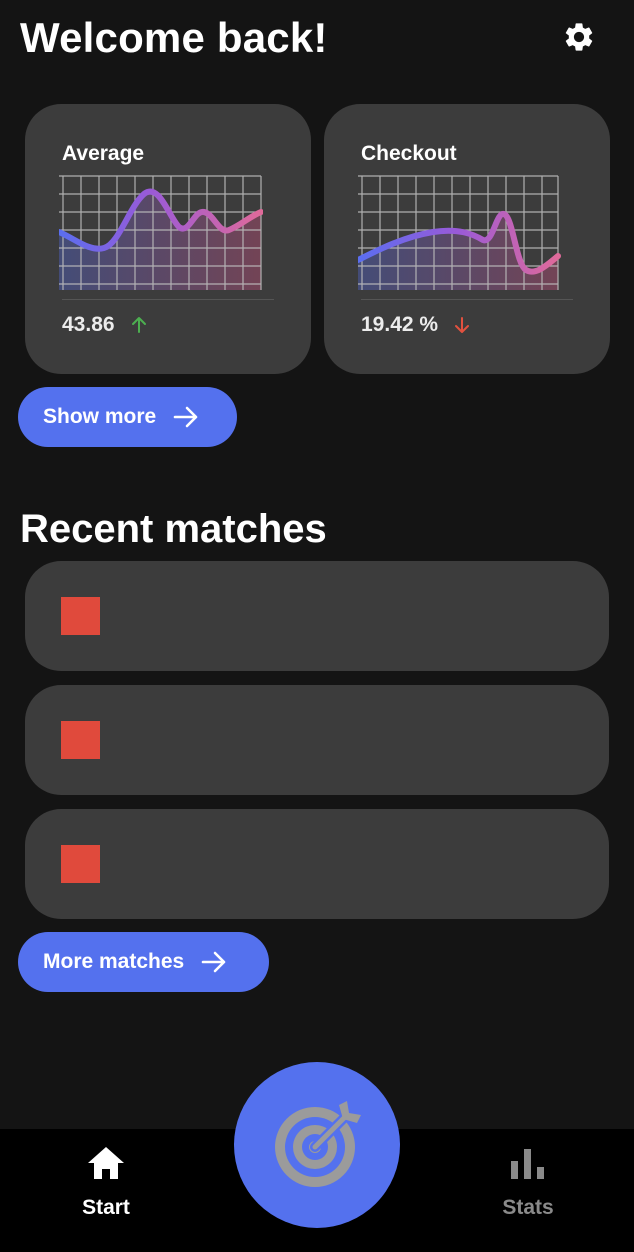  I want to click on stat-value-row: 43.86, so click(105, 325).